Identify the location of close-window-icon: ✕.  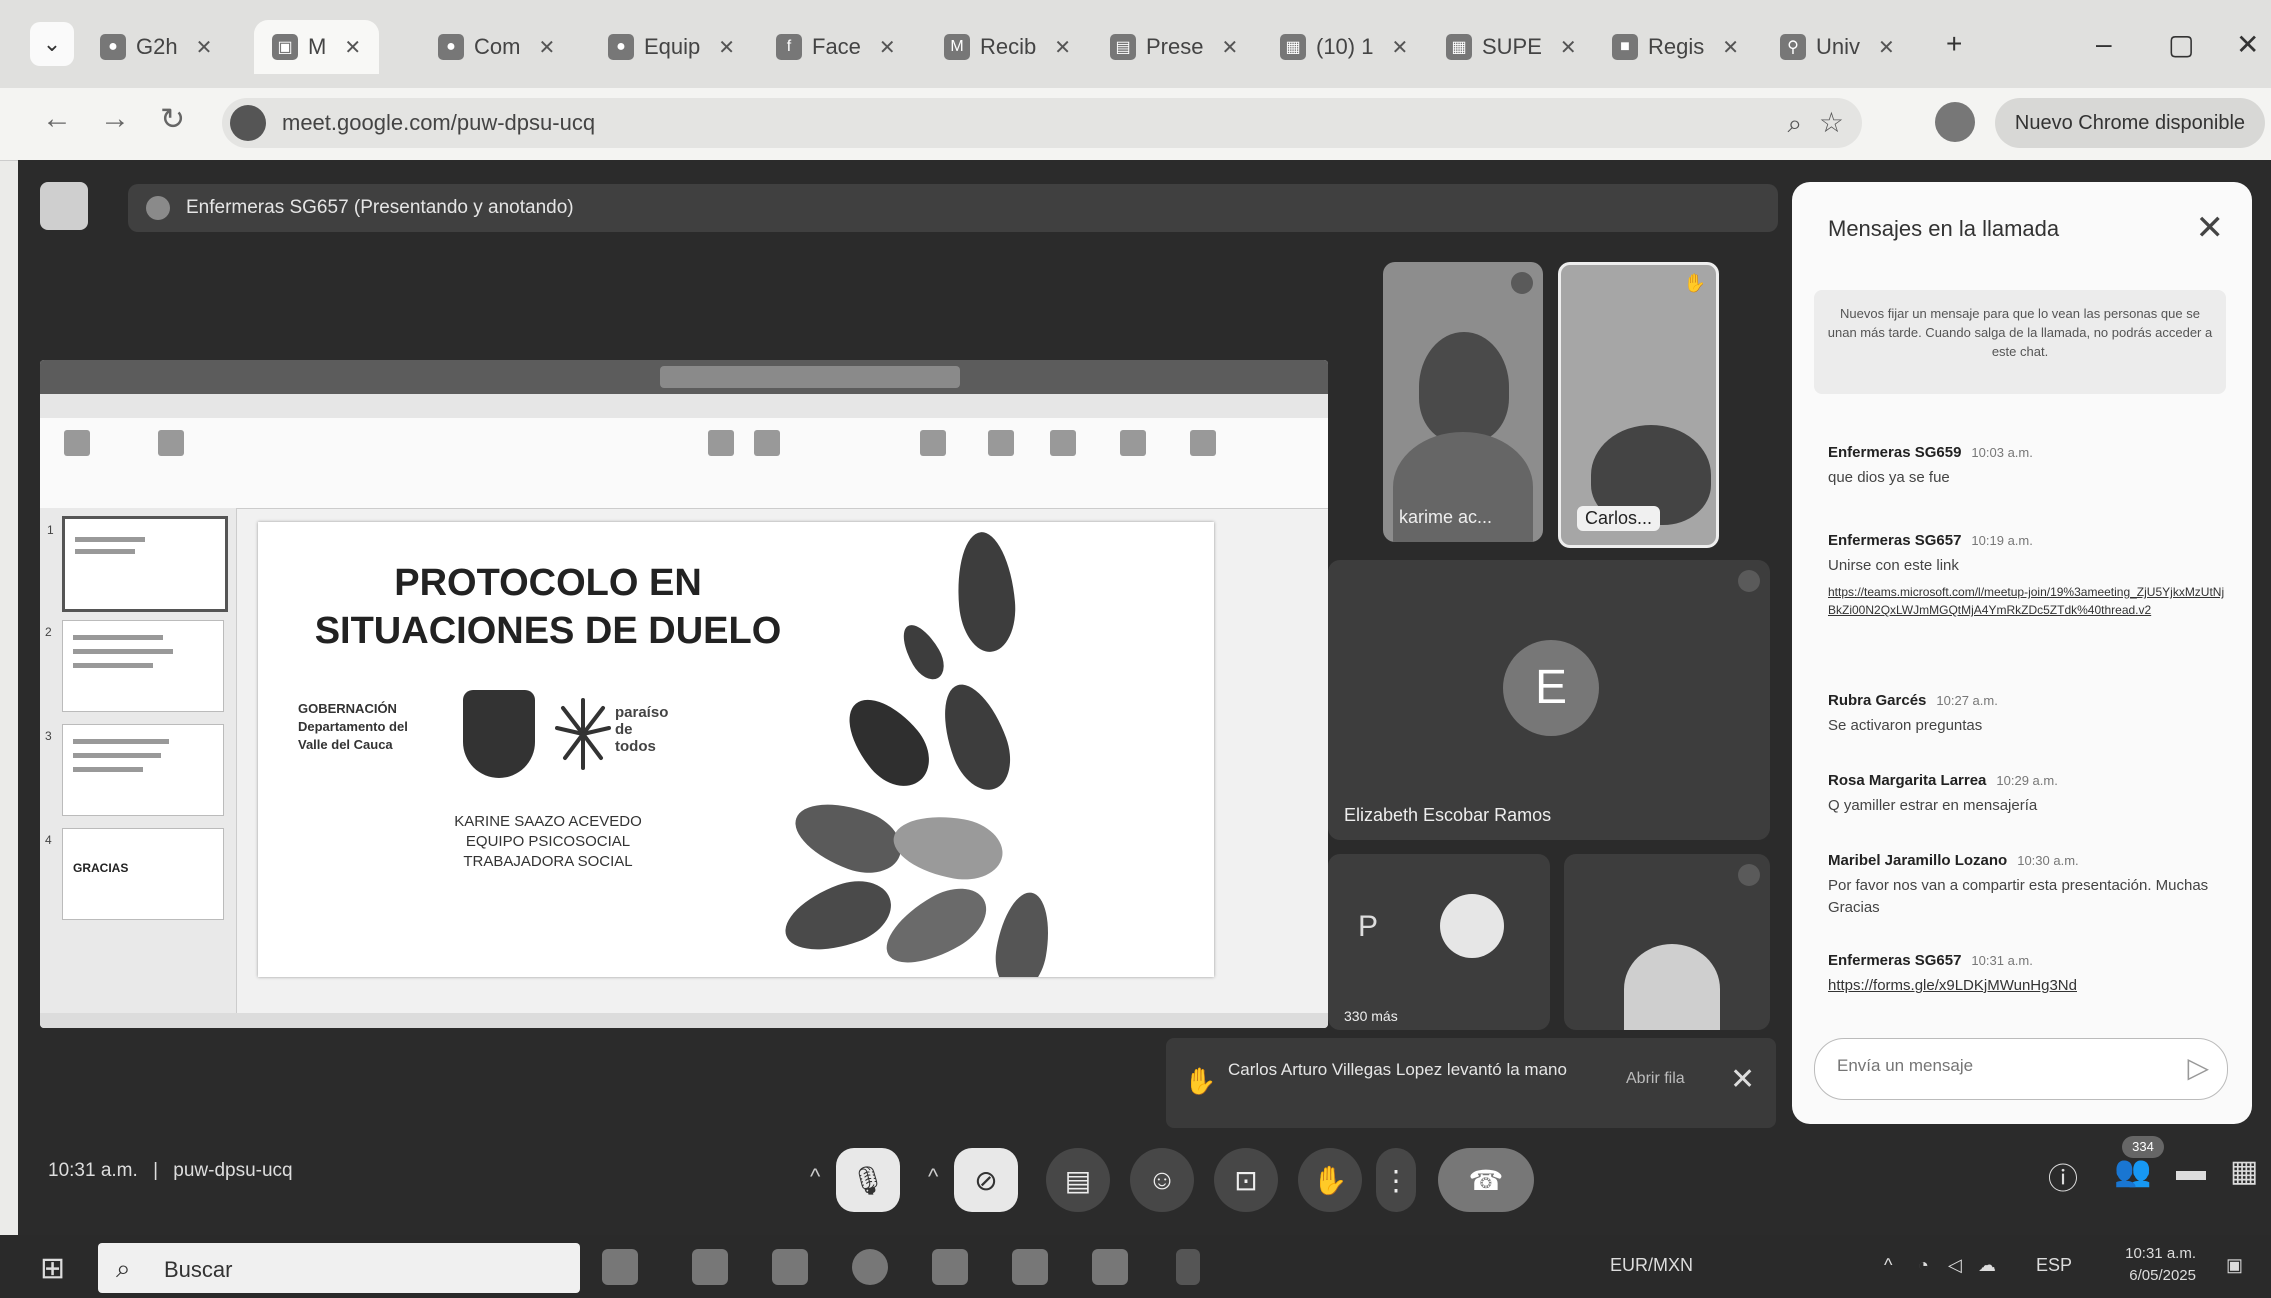
(2247, 44).